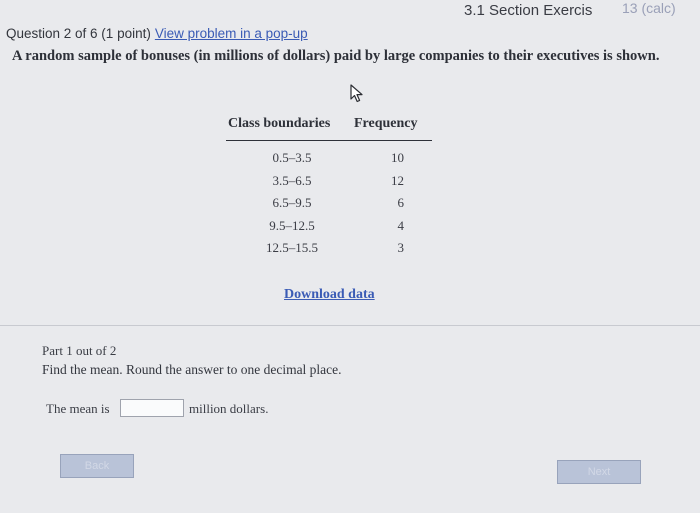  What do you see at coordinates (292, 180) in the screenshot?
I see `class-cell: 3.5–6.5` at bounding box center [292, 180].